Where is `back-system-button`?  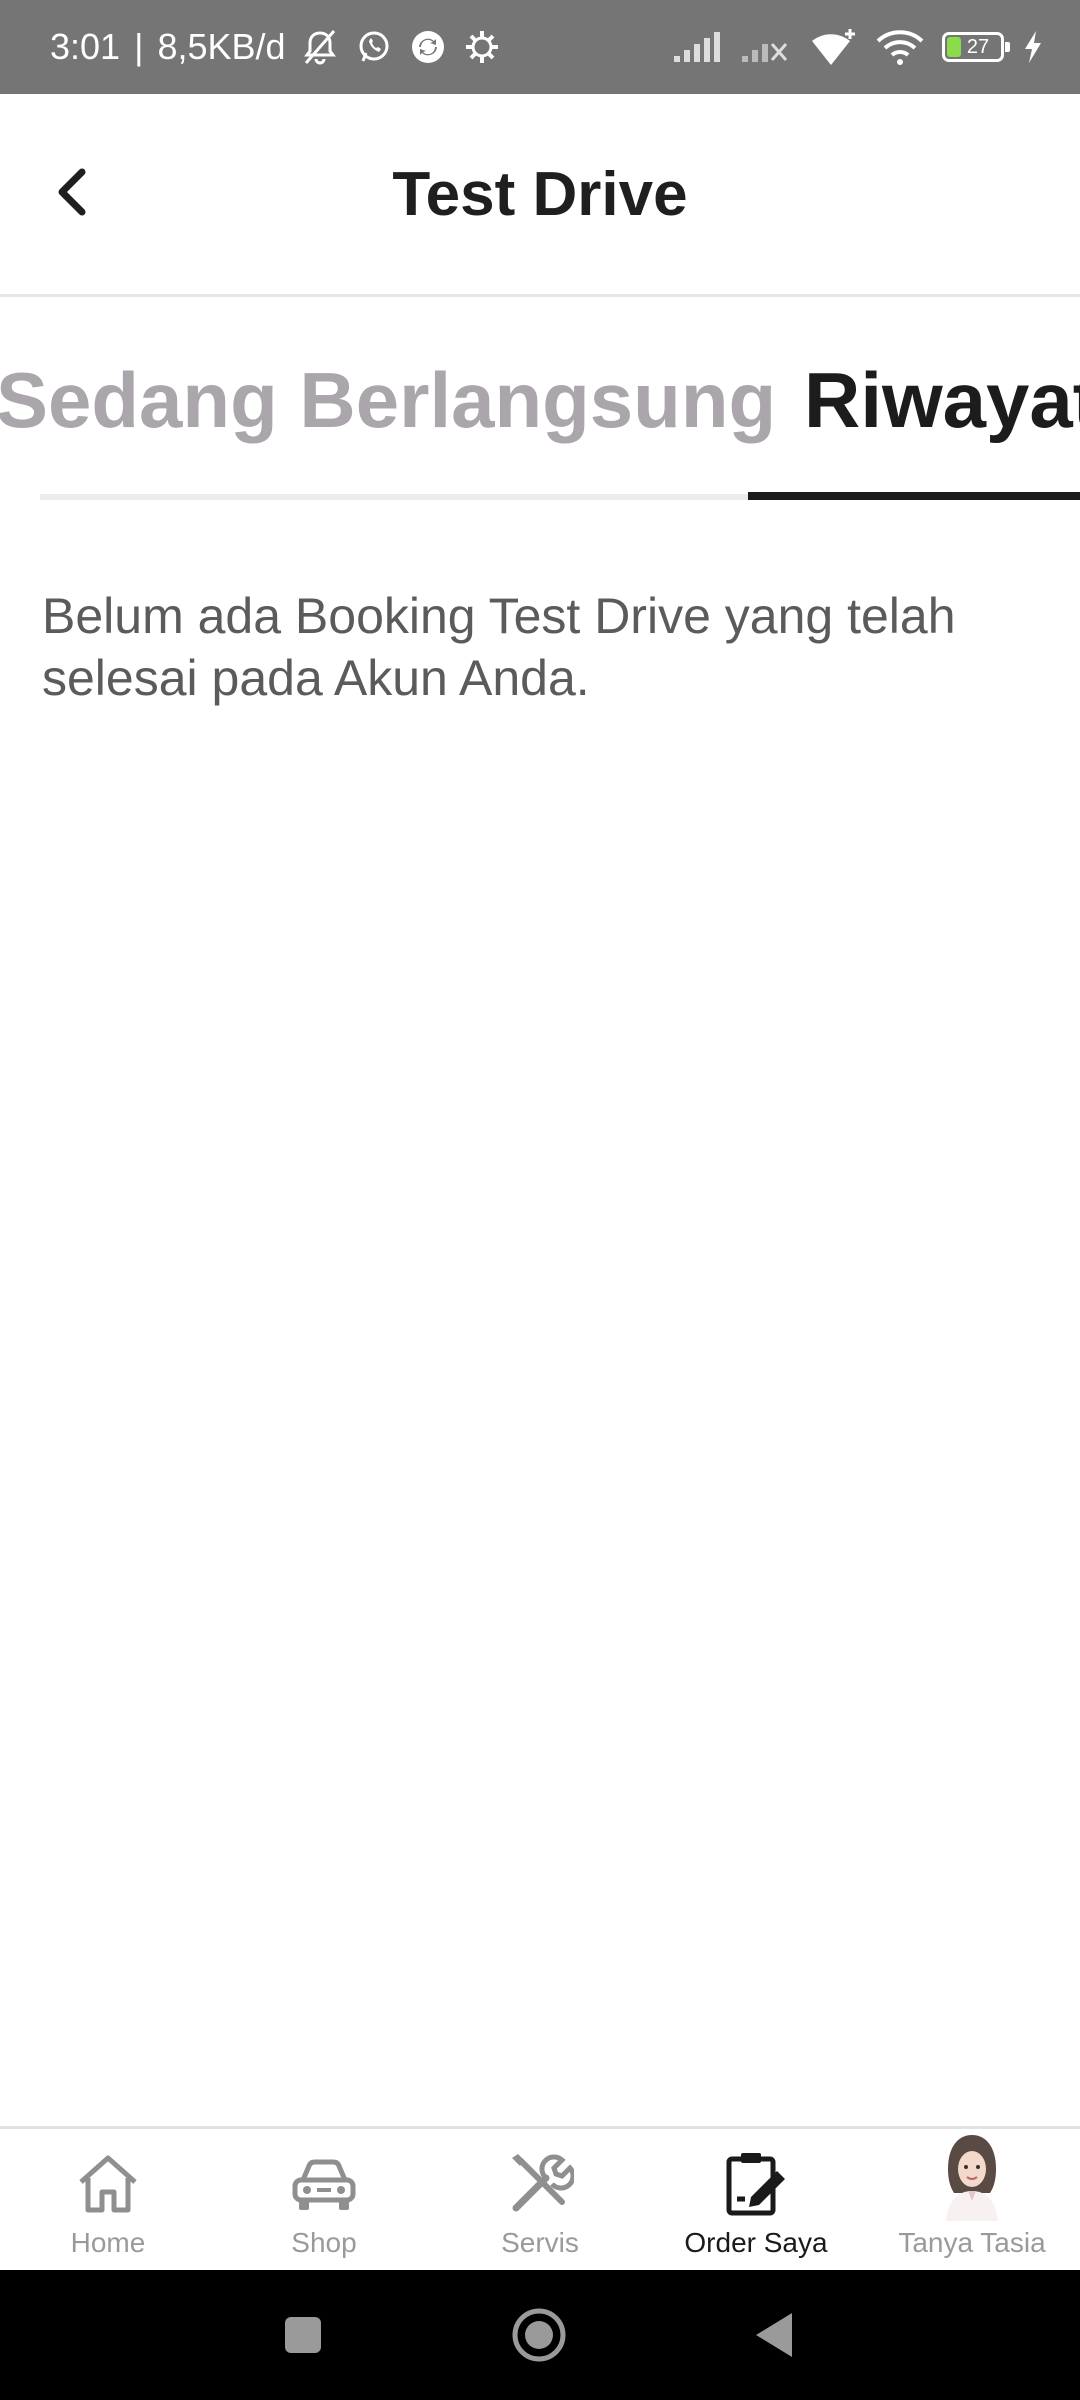
back-system-button is located at coordinates (775, 2335).